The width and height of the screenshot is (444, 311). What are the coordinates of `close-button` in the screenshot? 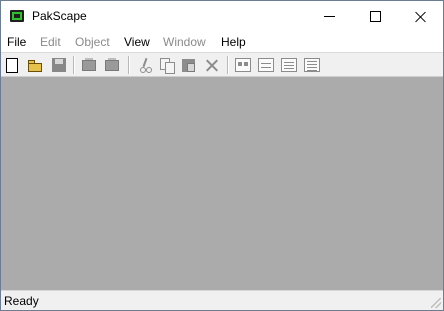 It's located at (421, 16).